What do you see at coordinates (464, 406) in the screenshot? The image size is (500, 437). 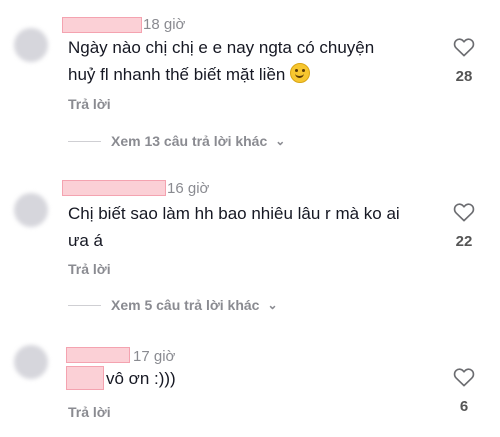 I see `like-count: 6` at bounding box center [464, 406].